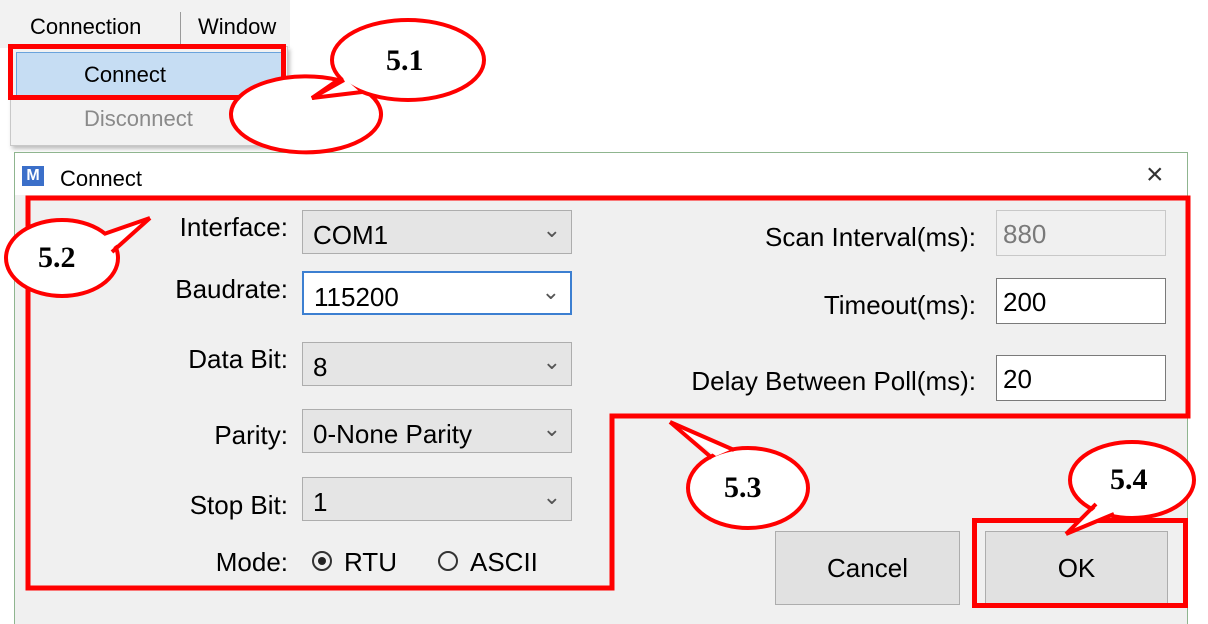  What do you see at coordinates (1129, 479) in the screenshot?
I see `annotation-label-5-4: 5.4` at bounding box center [1129, 479].